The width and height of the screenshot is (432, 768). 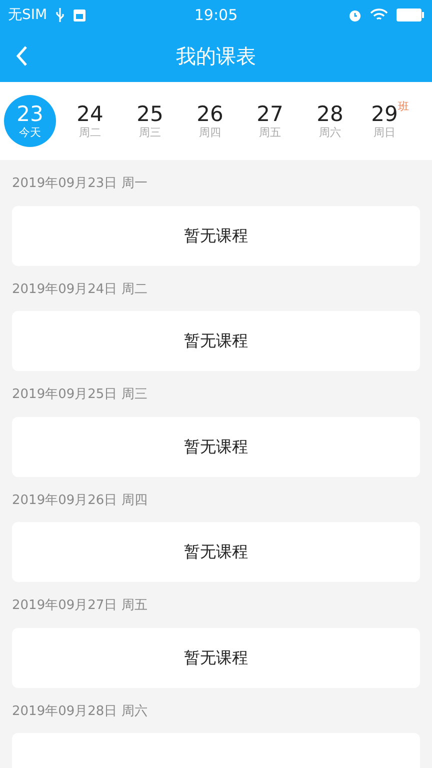 What do you see at coordinates (270, 121) in the screenshot?
I see `day-tab: 27 周五` at bounding box center [270, 121].